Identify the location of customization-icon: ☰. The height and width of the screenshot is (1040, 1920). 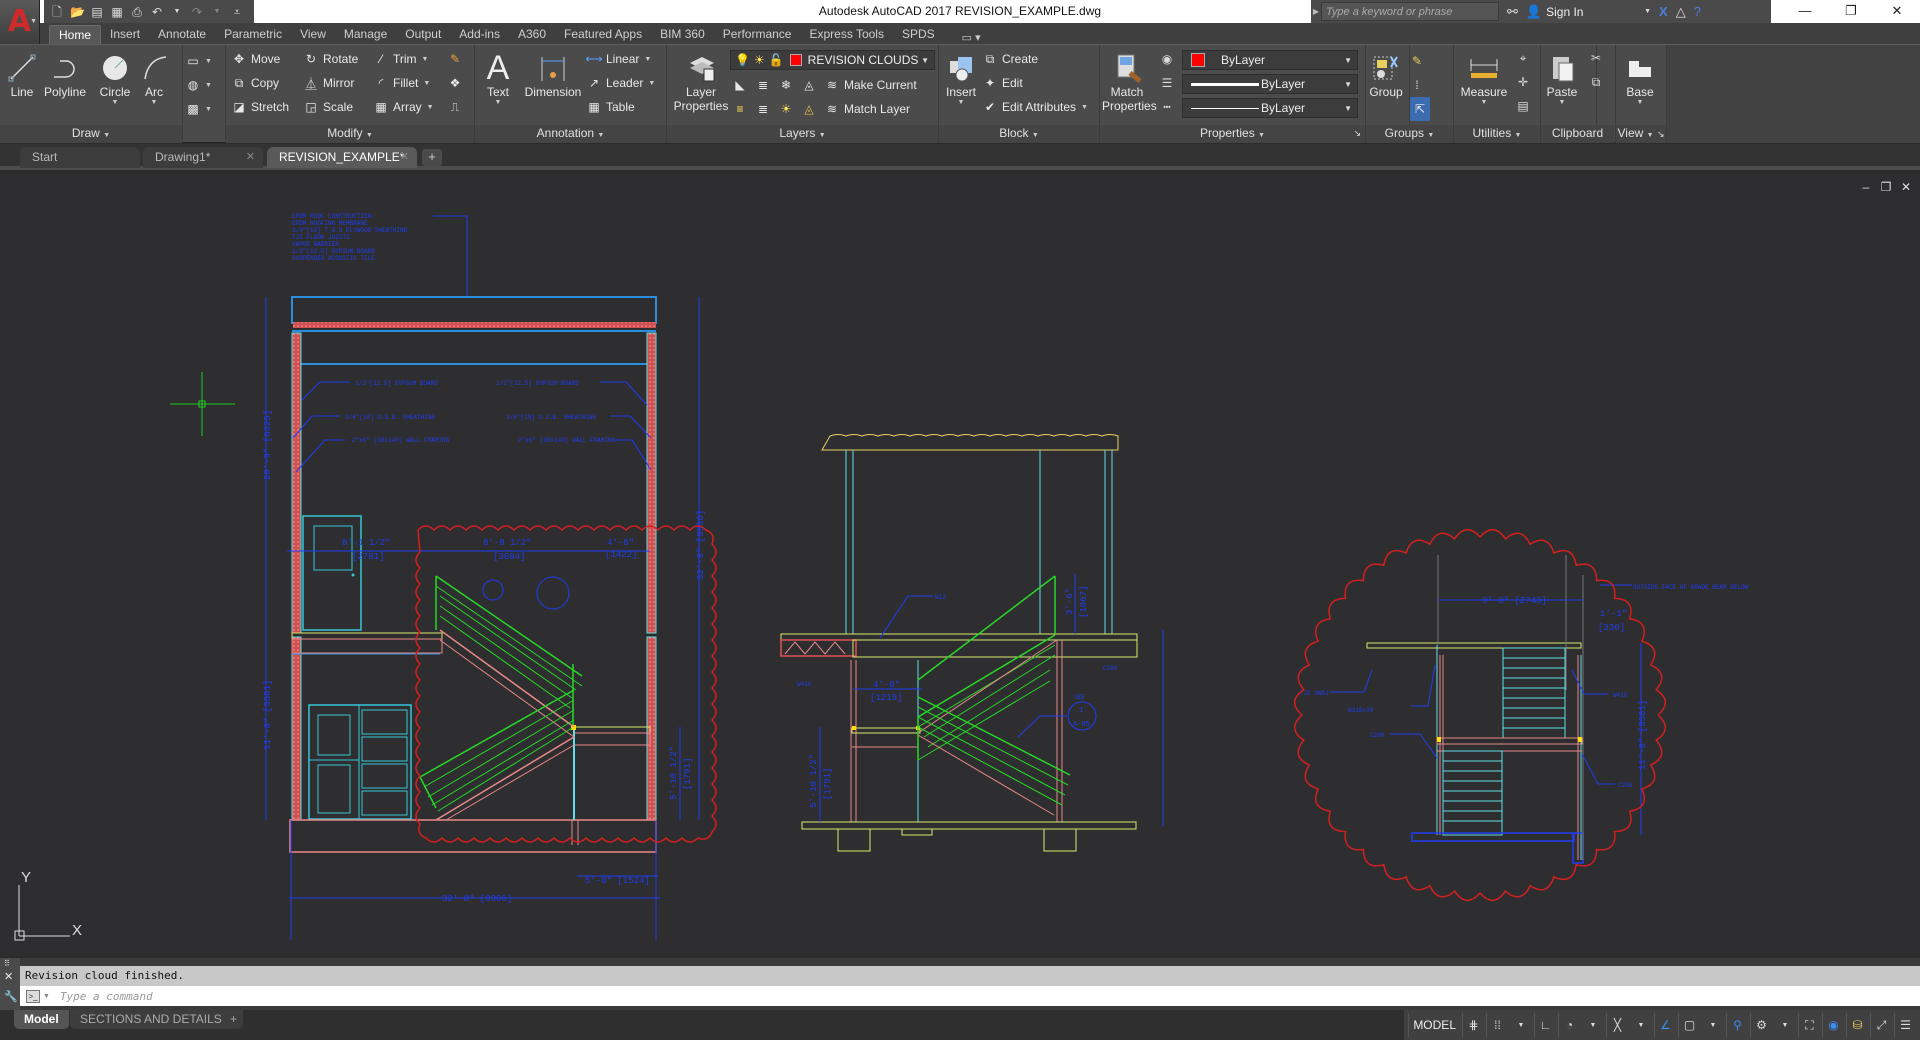
(1905, 1025).